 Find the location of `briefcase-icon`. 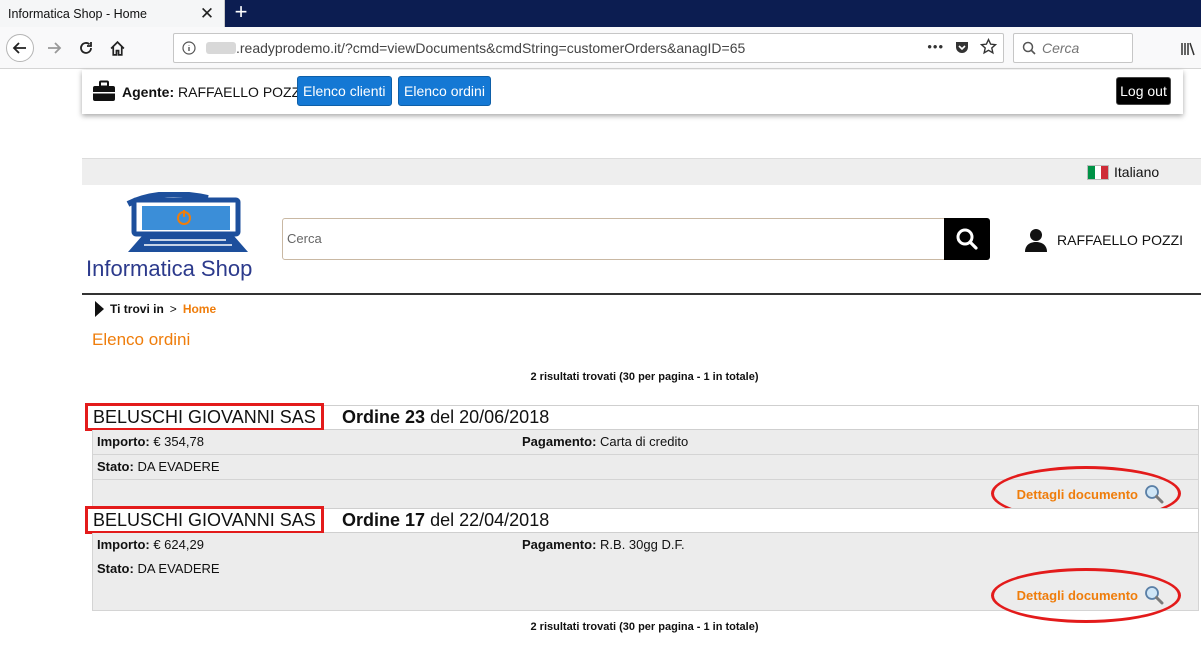

briefcase-icon is located at coordinates (104, 90).